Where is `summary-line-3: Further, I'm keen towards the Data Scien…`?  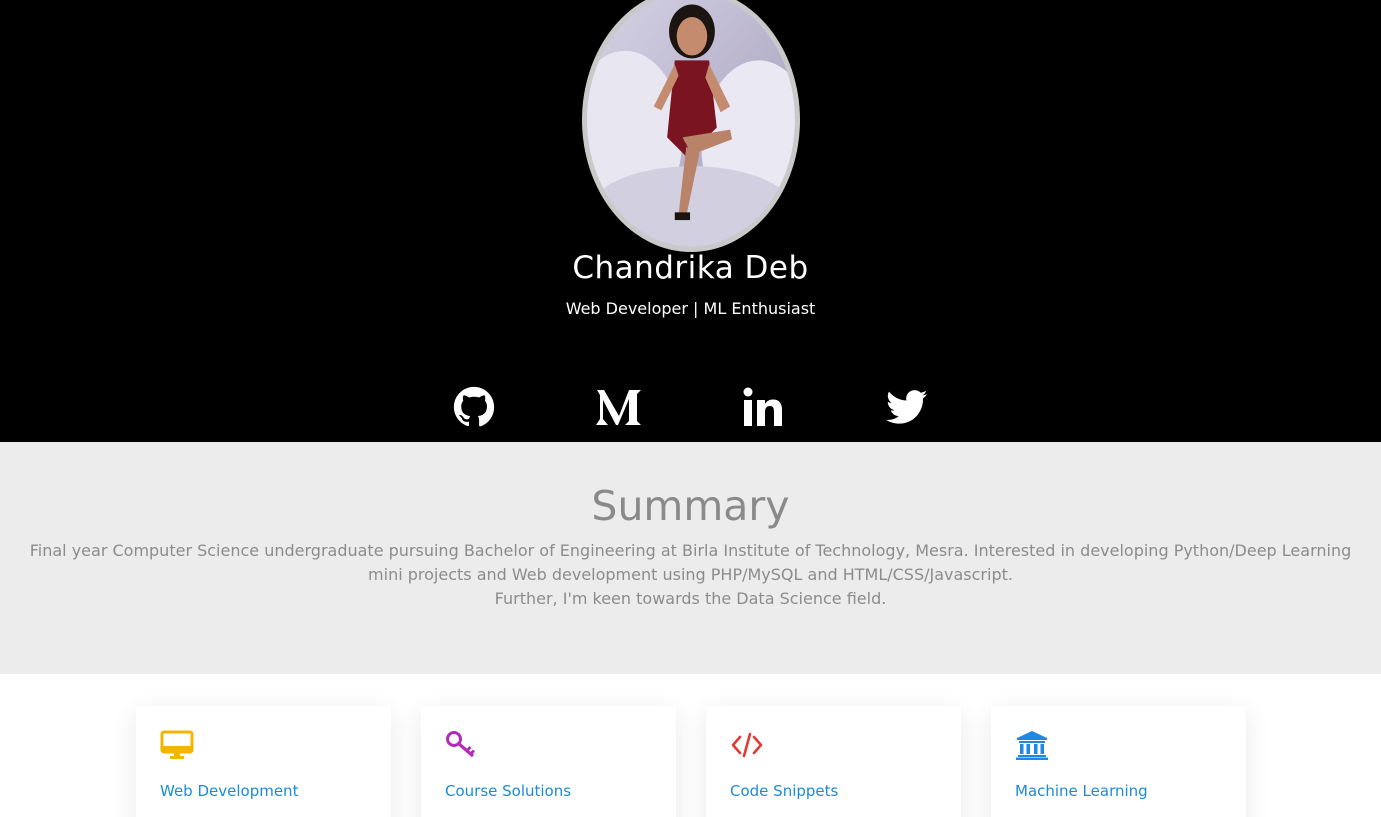
summary-line-3: Further, I'm keen towards the Data Scien… is located at coordinates (690, 598).